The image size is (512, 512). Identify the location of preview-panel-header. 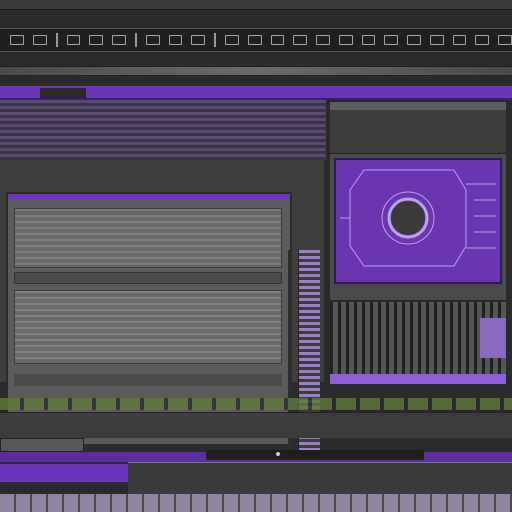
(418, 128).